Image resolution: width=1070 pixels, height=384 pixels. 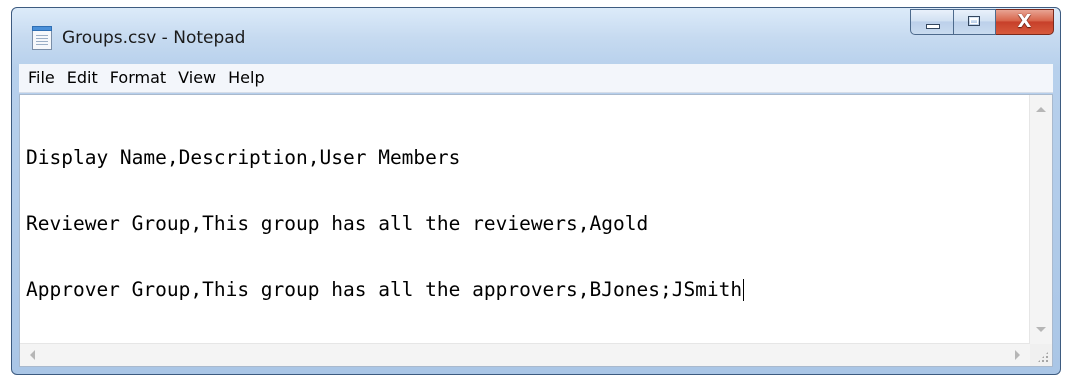 I want to click on close-button: X, so click(x=1025, y=22).